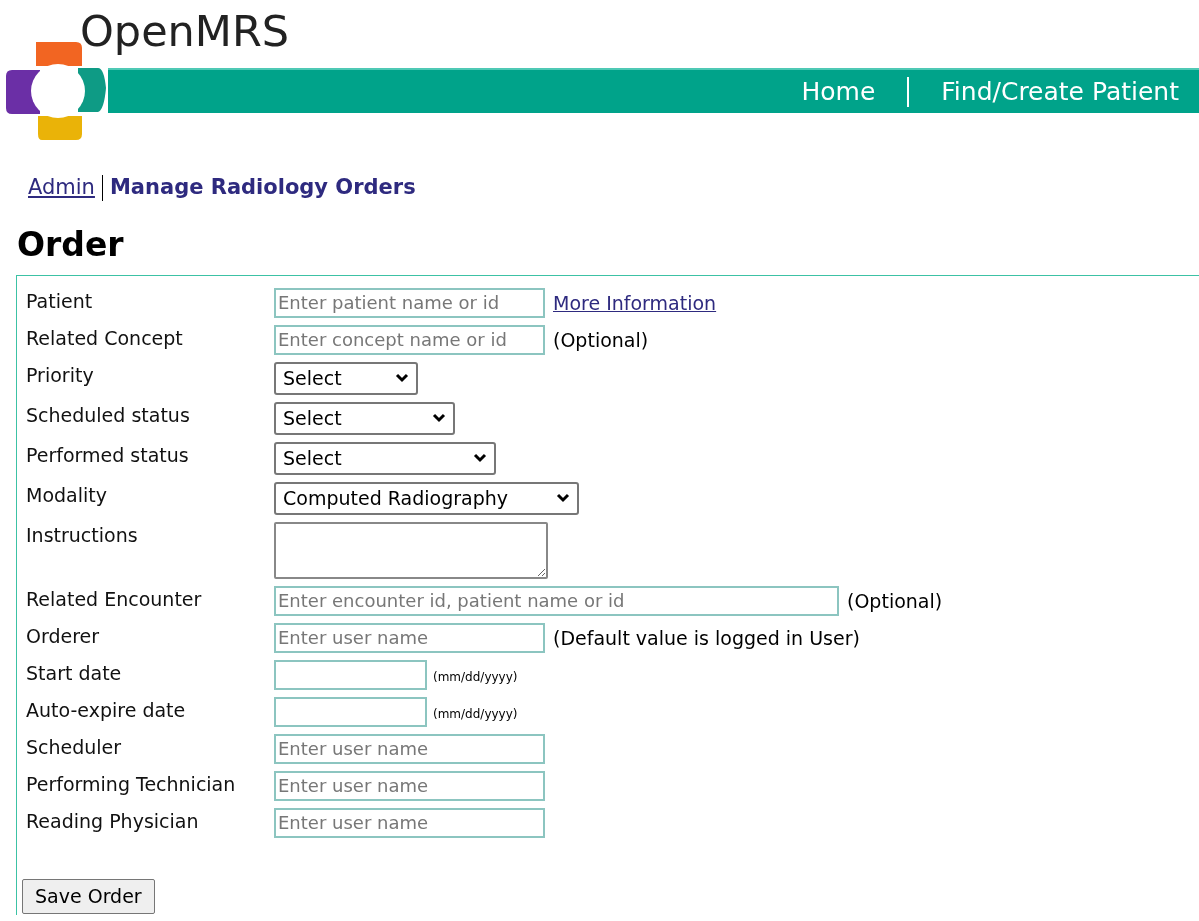  I want to click on page-title: Order, so click(71, 244).